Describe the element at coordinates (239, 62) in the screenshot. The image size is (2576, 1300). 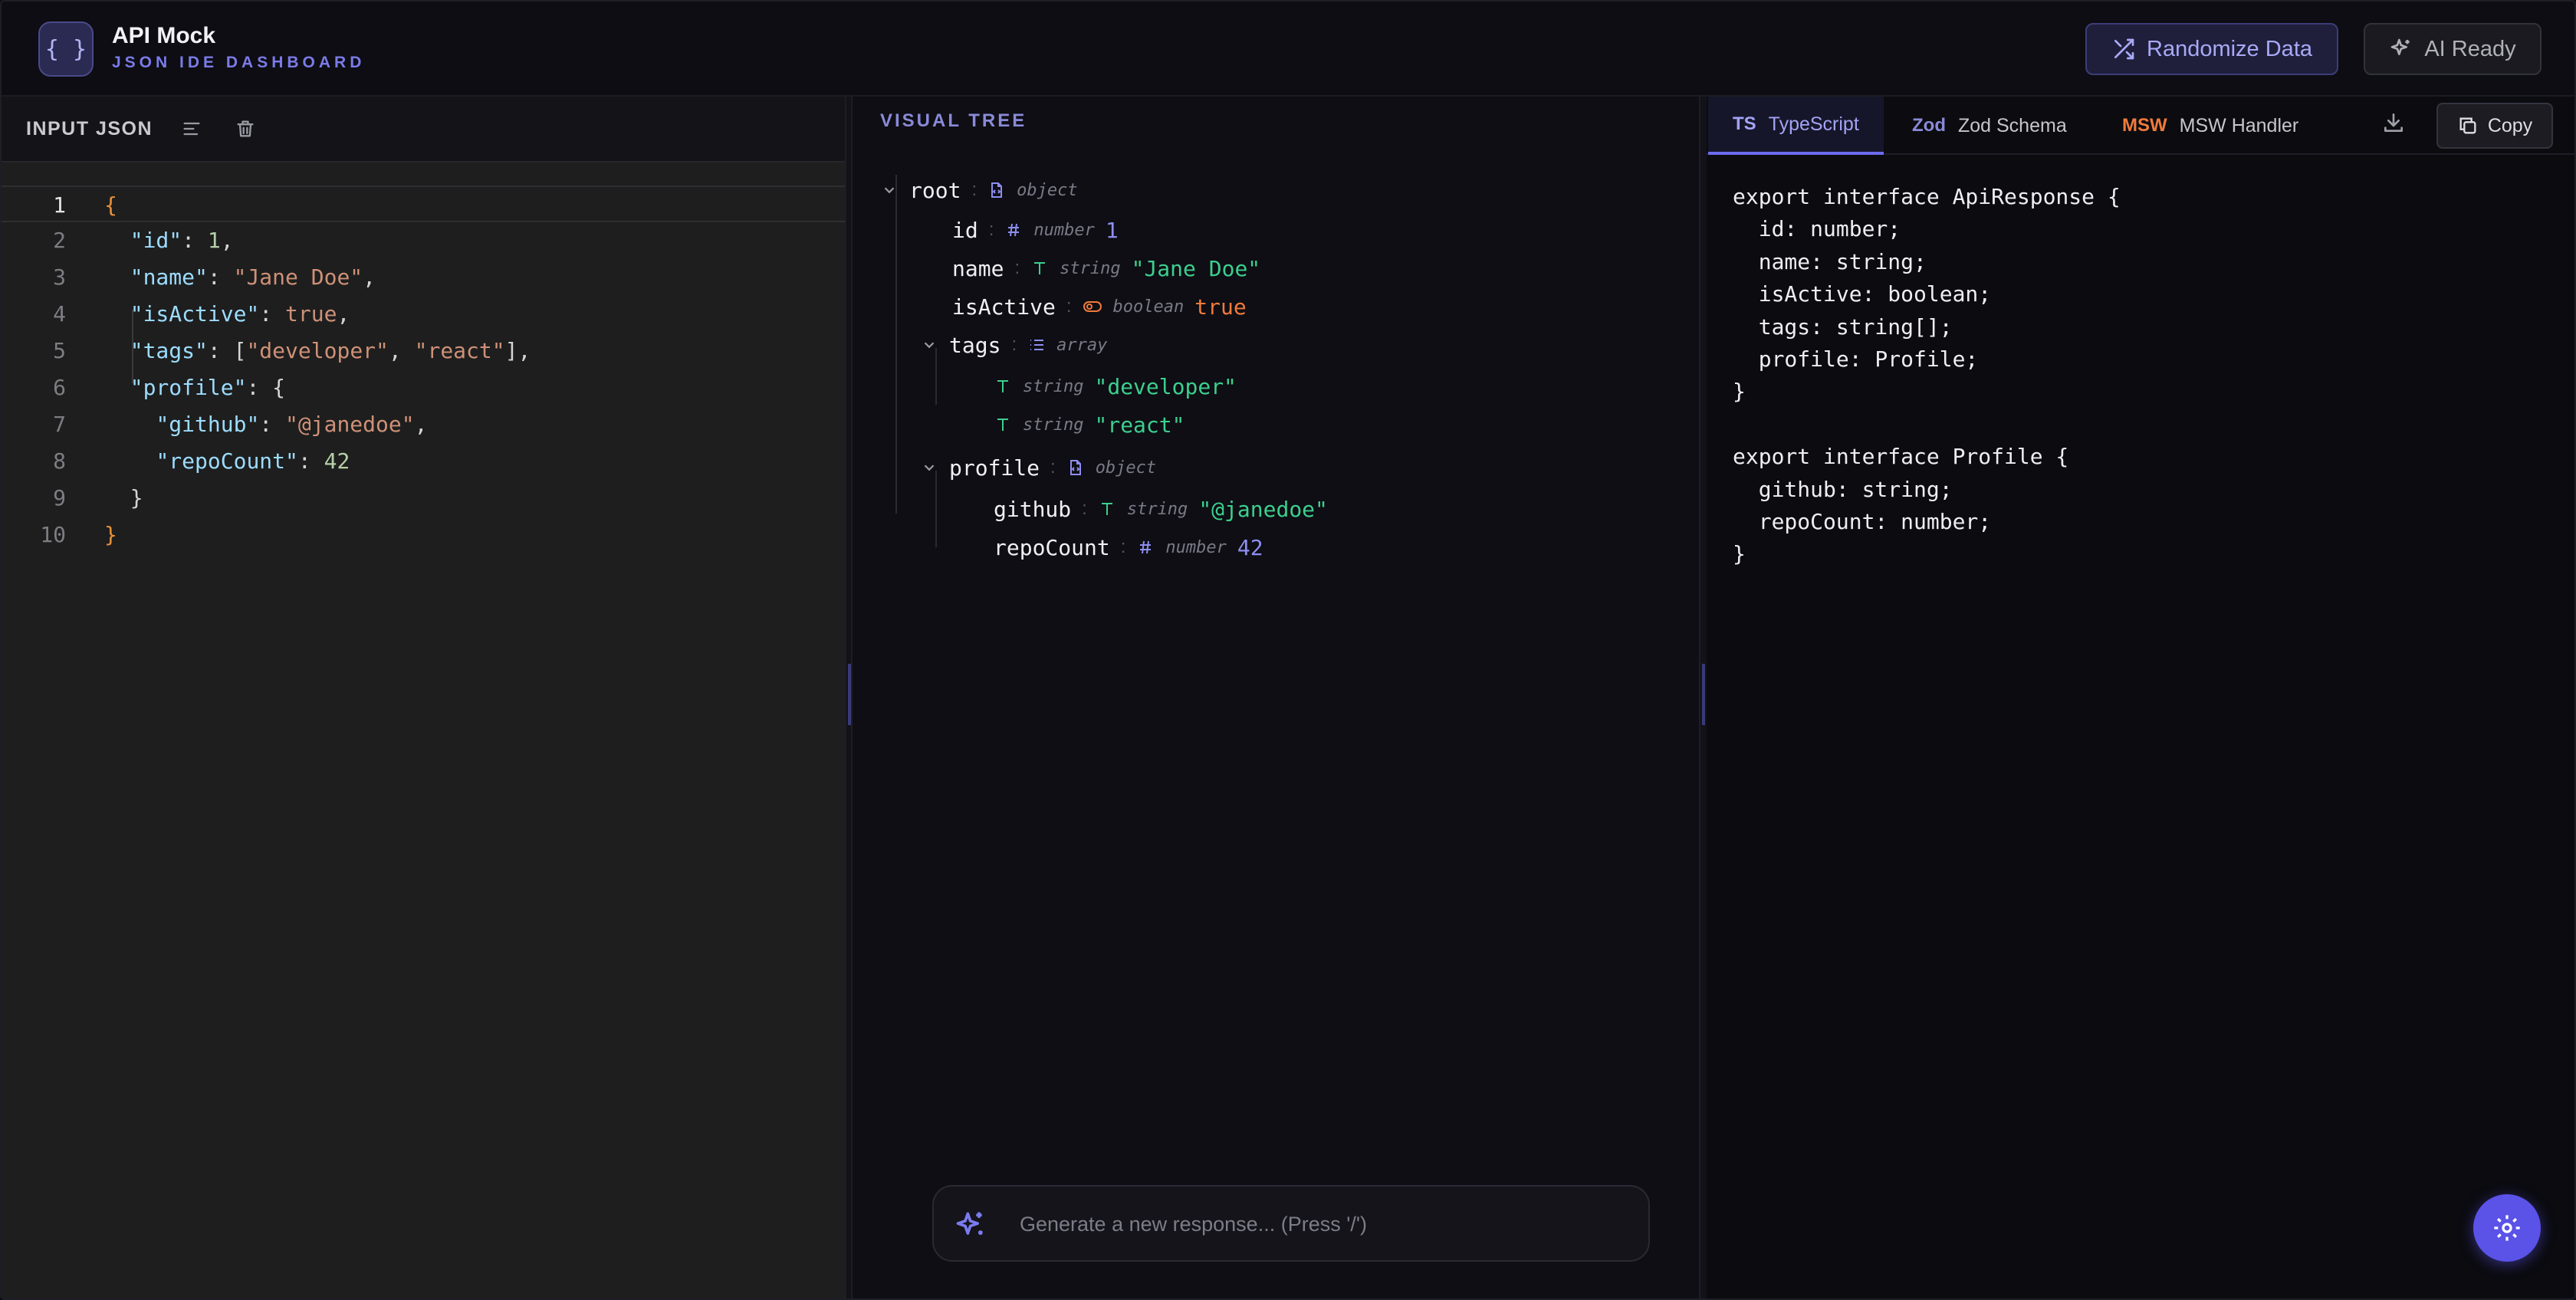
I see `app-subtitle: JSON IDE DASHBOARD` at that location.